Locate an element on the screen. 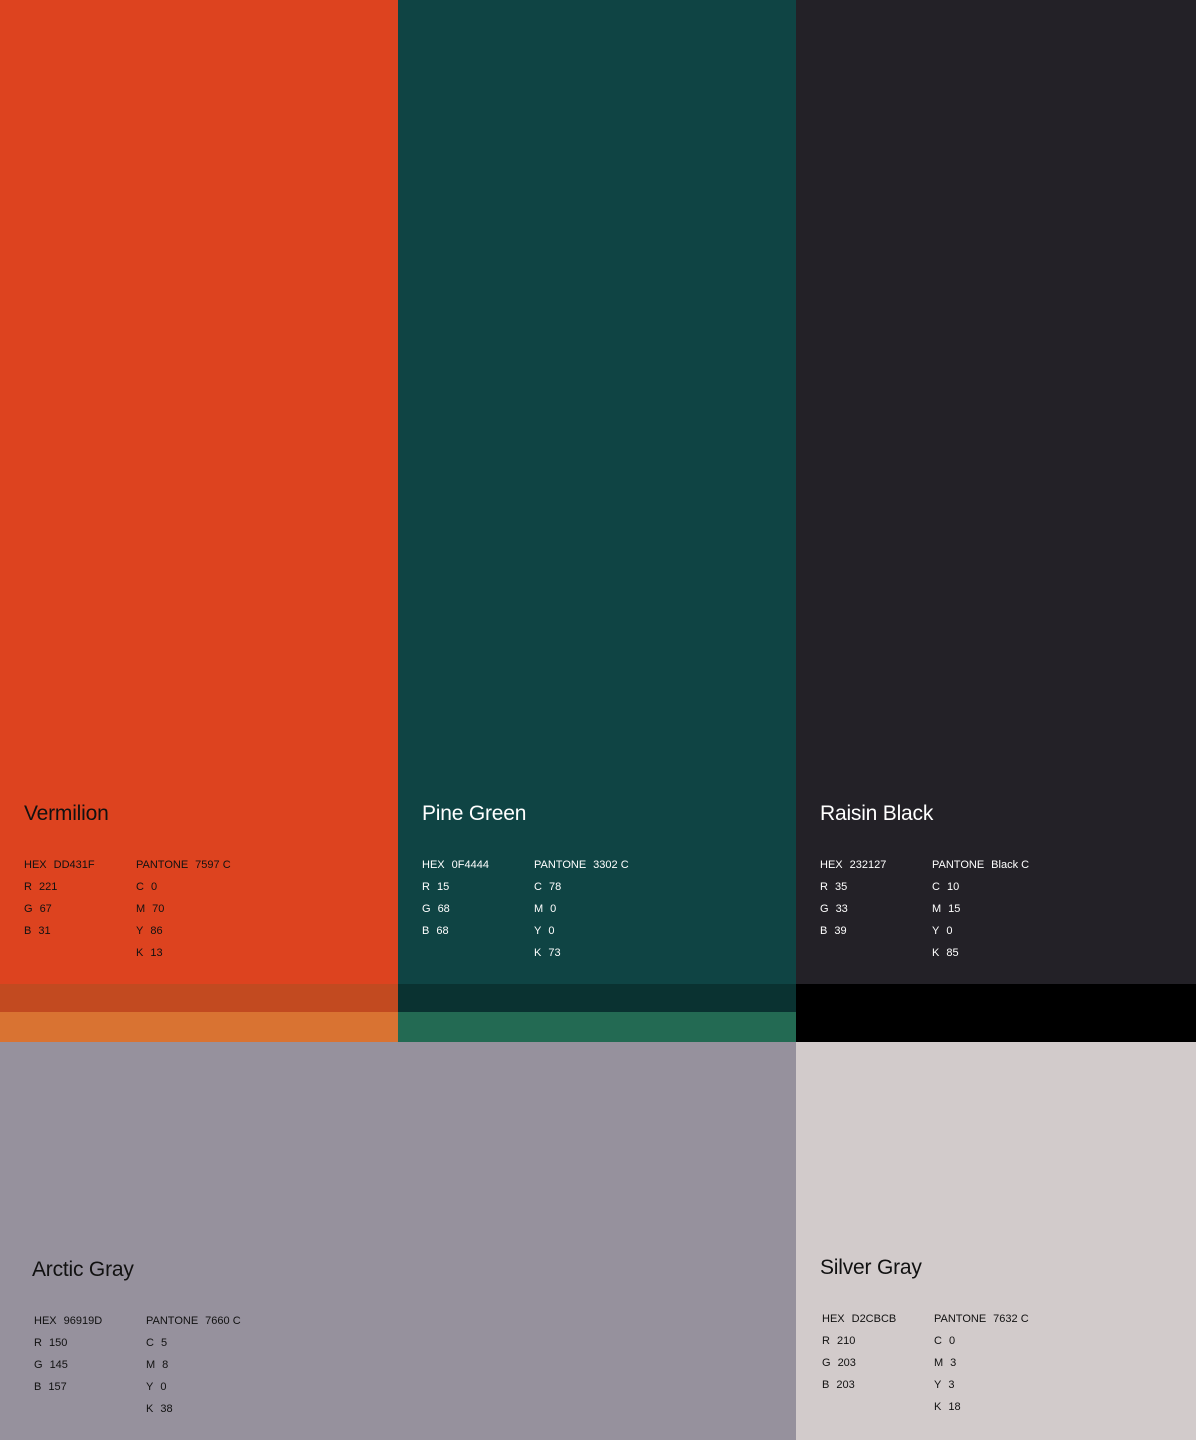 This screenshot has width=1196, height=1440. k-value: 73 is located at coordinates (554, 953).